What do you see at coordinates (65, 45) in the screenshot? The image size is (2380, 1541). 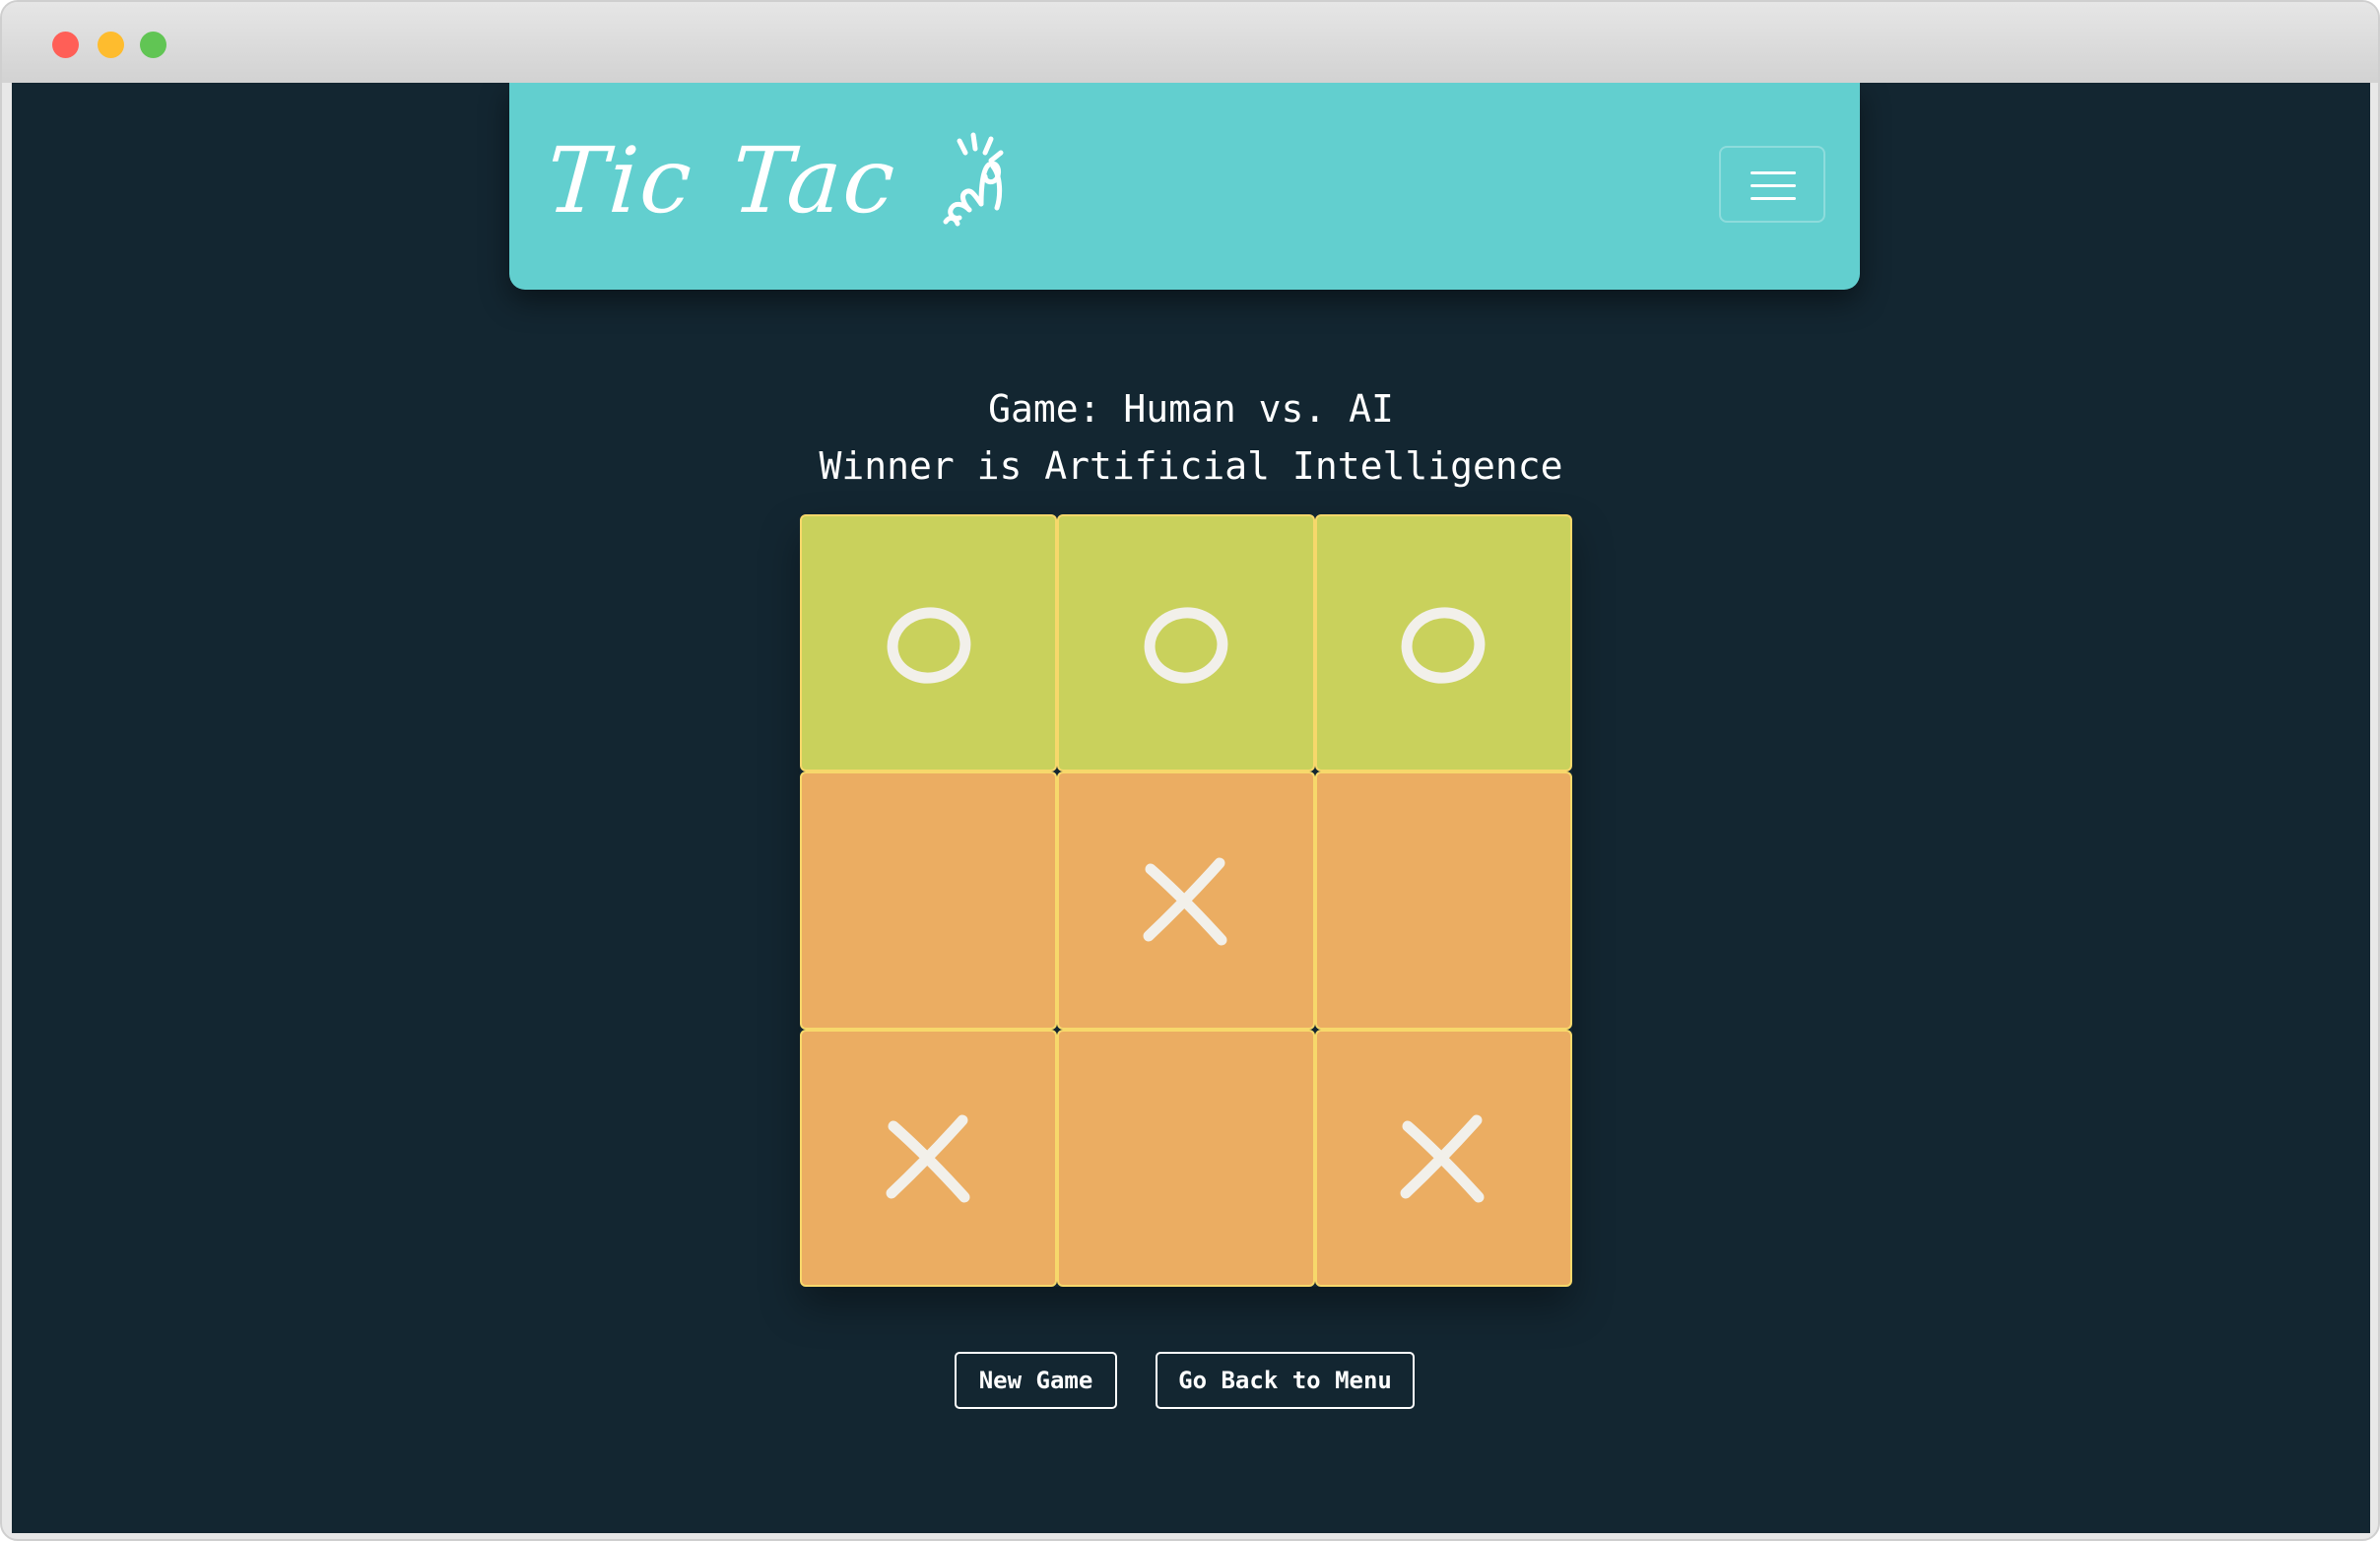 I see `close-window-button` at bounding box center [65, 45].